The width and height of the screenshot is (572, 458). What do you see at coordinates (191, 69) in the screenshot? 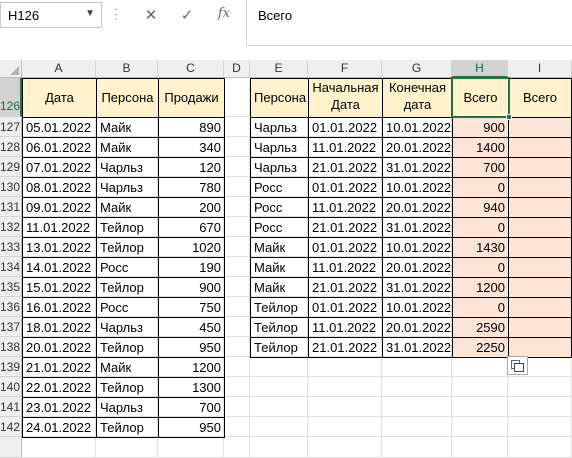
I see `column-header-c: C` at bounding box center [191, 69].